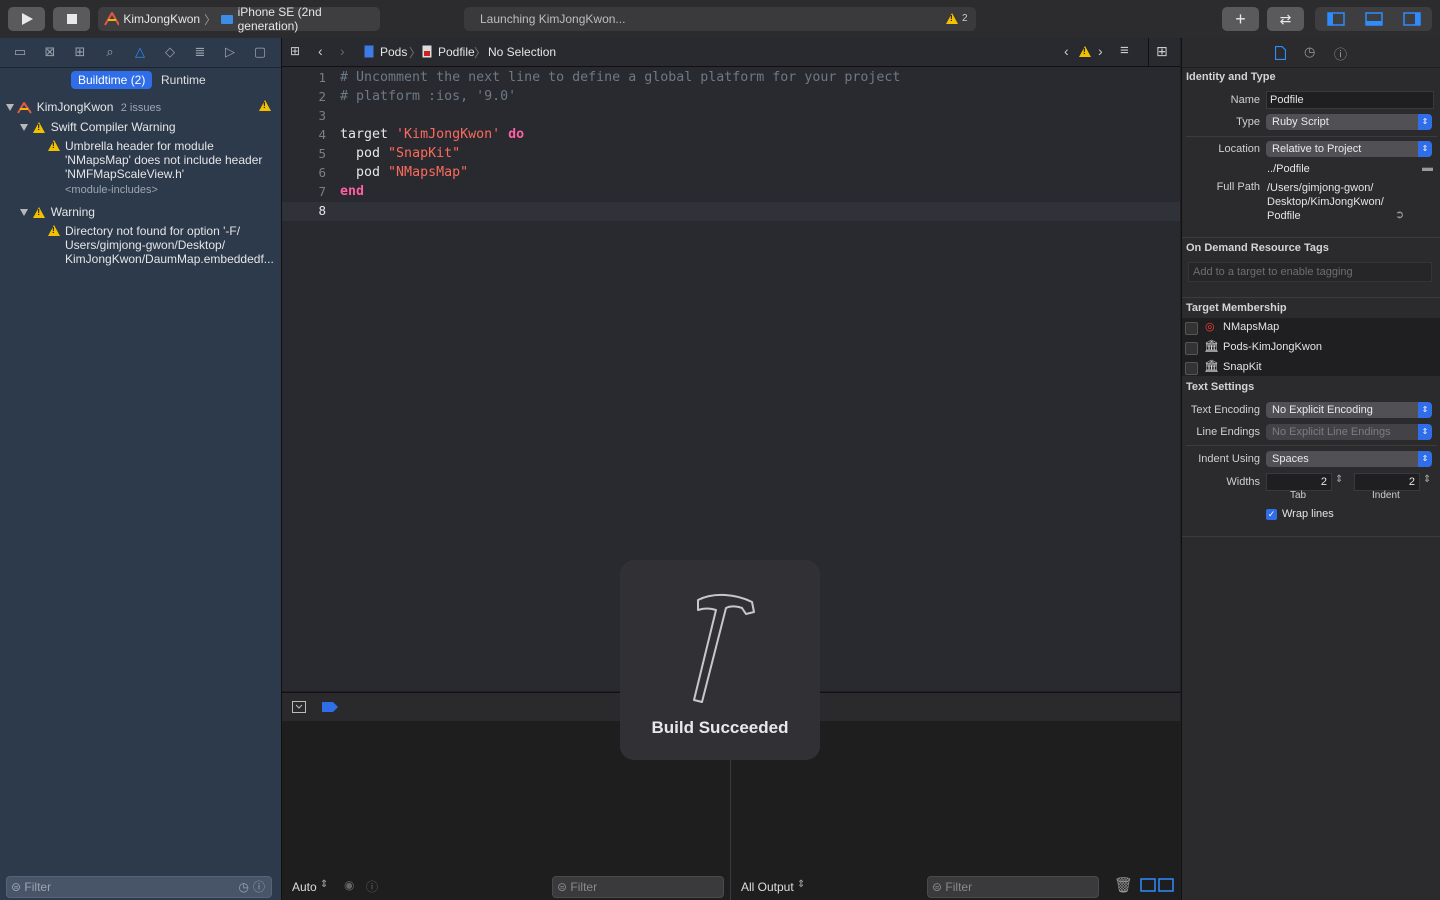 The height and width of the screenshot is (900, 1440). What do you see at coordinates (1212, 366) in the screenshot?
I see `library-target-icon: 🏛` at bounding box center [1212, 366].